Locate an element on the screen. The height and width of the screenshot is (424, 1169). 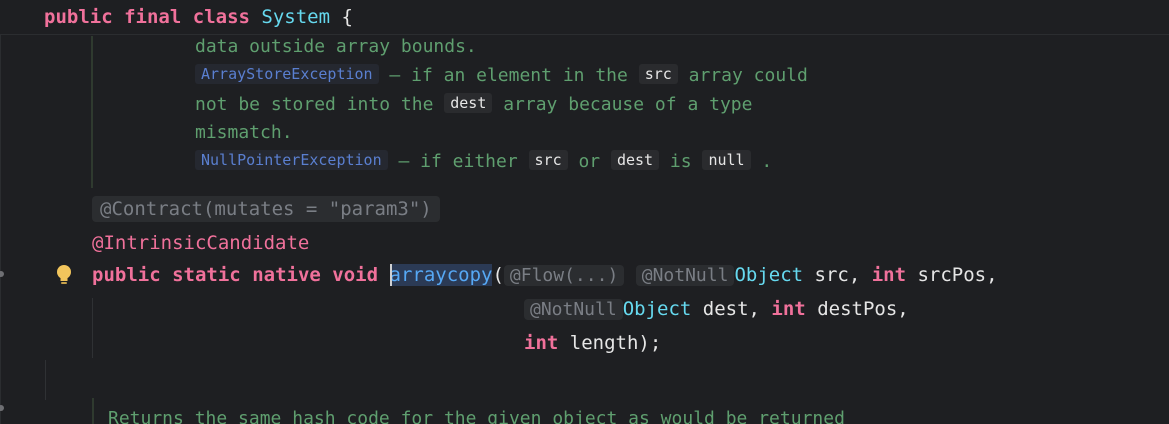
flow-inlay-hint: @Flow(...) is located at coordinates (564, 275).